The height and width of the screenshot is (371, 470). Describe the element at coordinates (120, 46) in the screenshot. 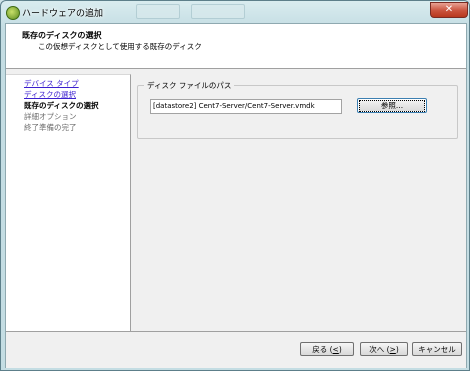

I see `page-subtitle: この仮想ディスクとして使用する既存のディスク` at that location.